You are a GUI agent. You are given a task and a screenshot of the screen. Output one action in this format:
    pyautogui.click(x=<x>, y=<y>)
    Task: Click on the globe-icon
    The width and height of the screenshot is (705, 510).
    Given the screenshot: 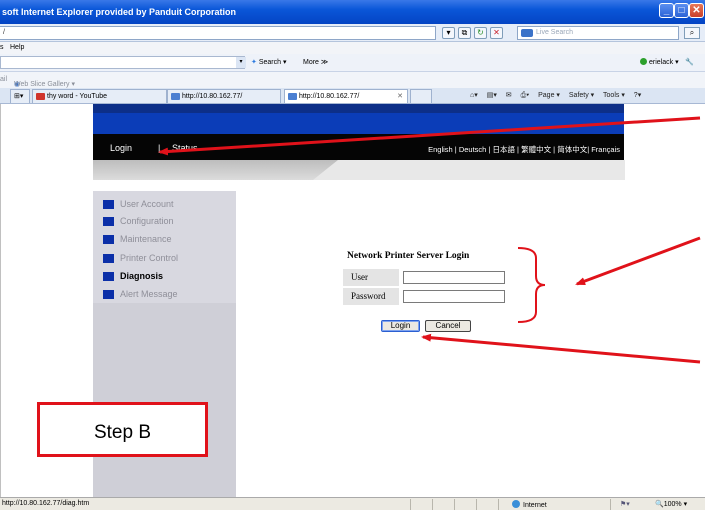 What is the action you would take?
    pyautogui.click(x=516, y=504)
    